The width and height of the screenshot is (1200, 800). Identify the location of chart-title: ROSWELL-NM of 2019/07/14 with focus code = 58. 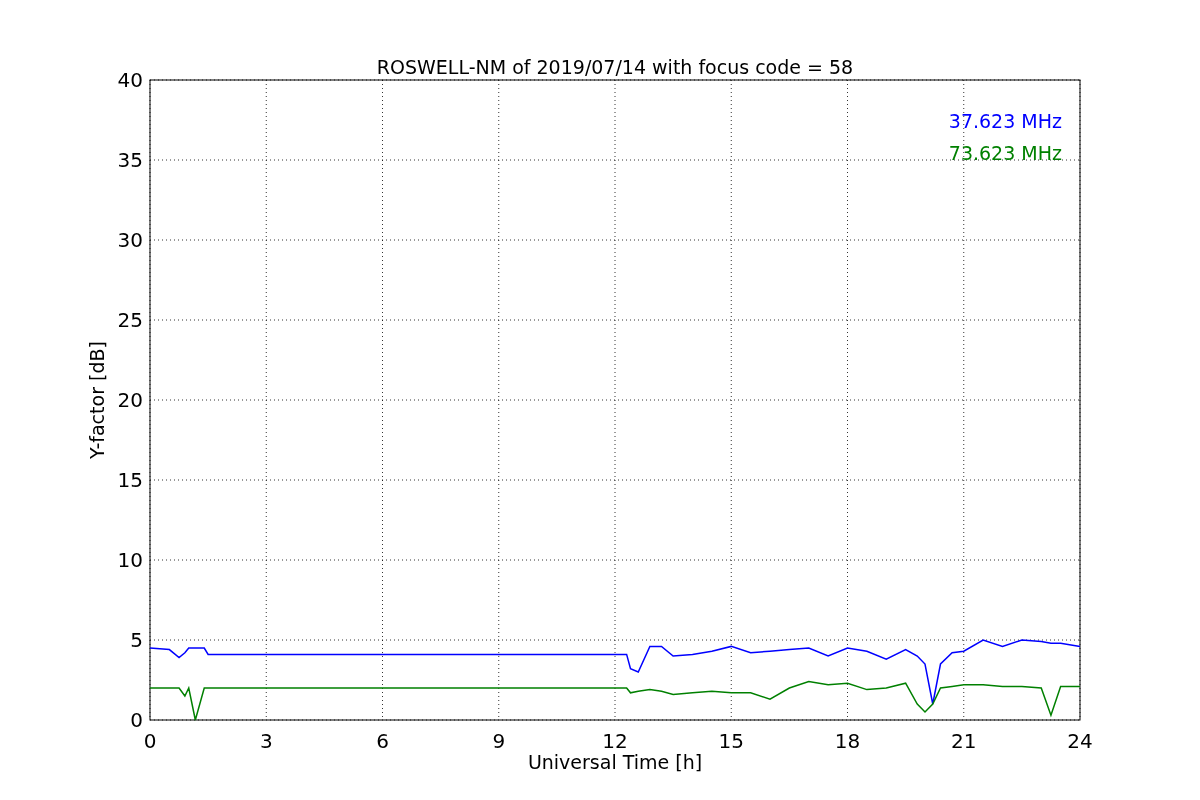
(615, 67).